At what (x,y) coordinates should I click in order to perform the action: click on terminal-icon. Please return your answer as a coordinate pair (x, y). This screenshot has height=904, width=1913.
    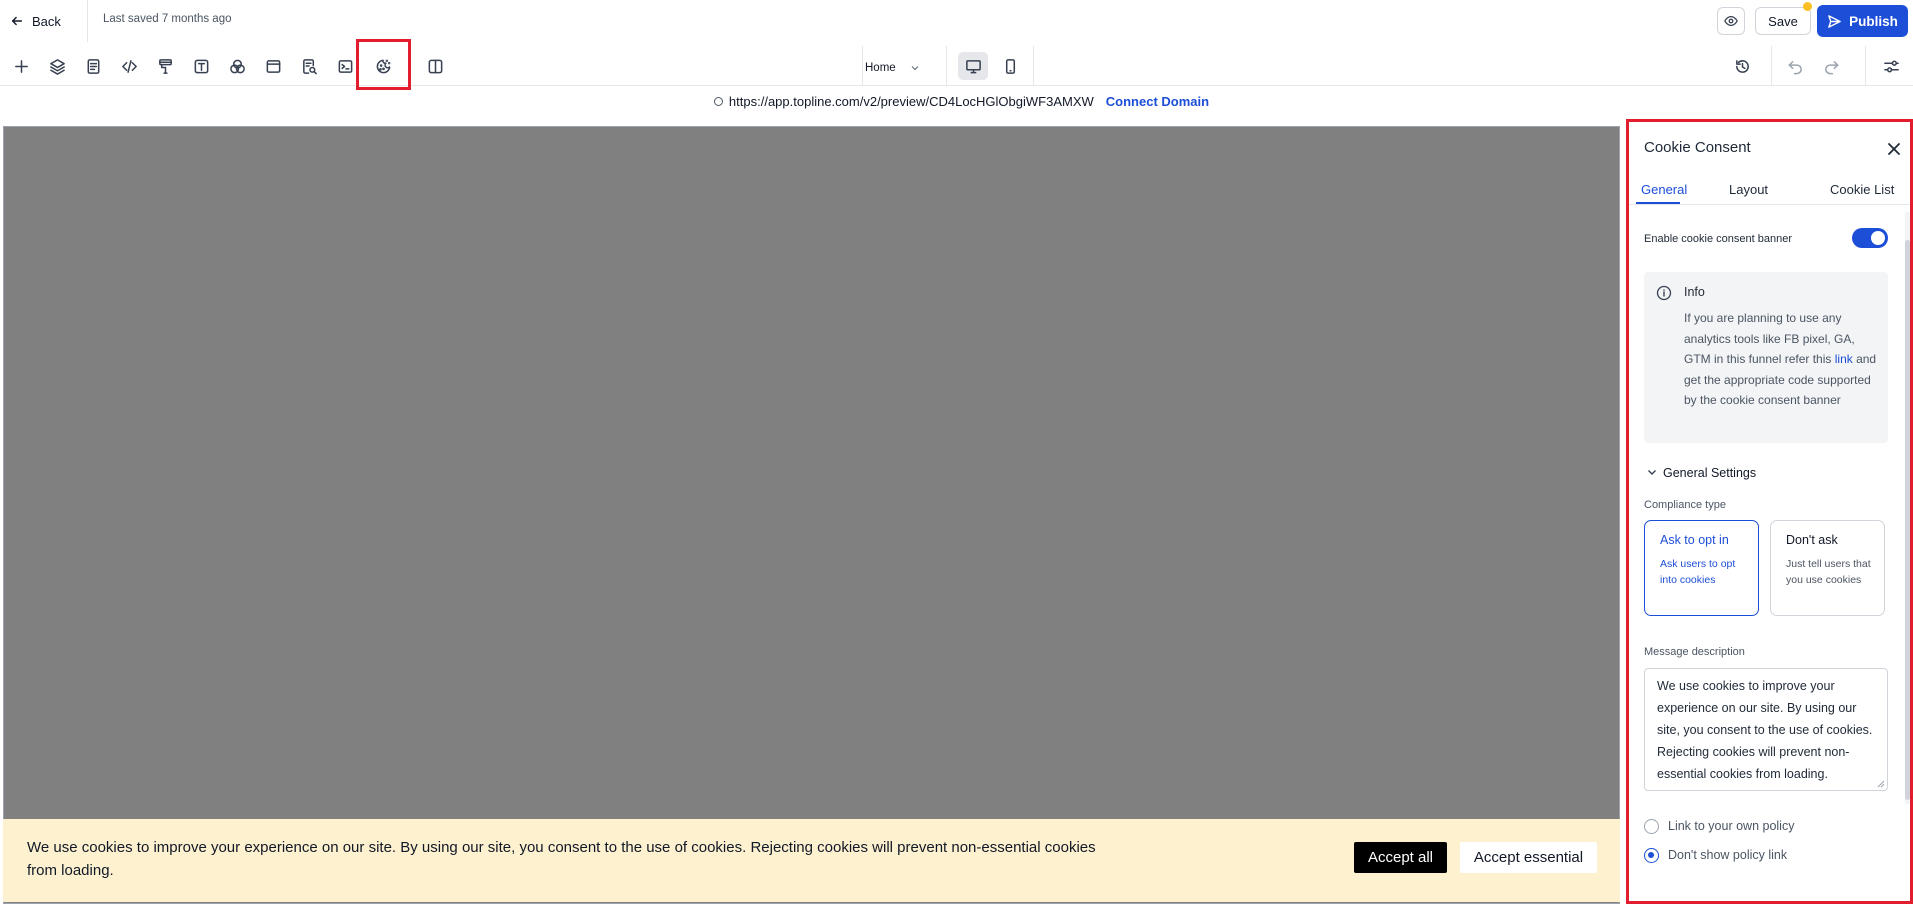
    Looking at the image, I should click on (345, 66).